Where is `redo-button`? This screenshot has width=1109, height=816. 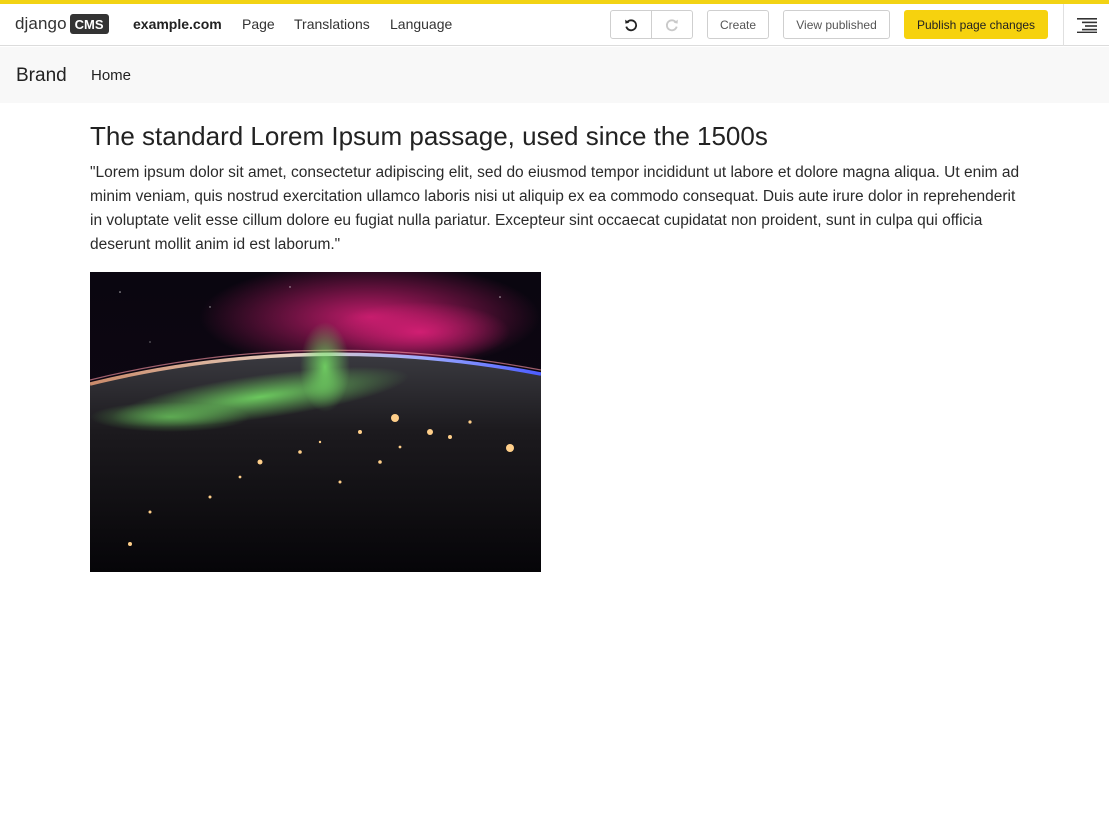
redo-button is located at coordinates (672, 24).